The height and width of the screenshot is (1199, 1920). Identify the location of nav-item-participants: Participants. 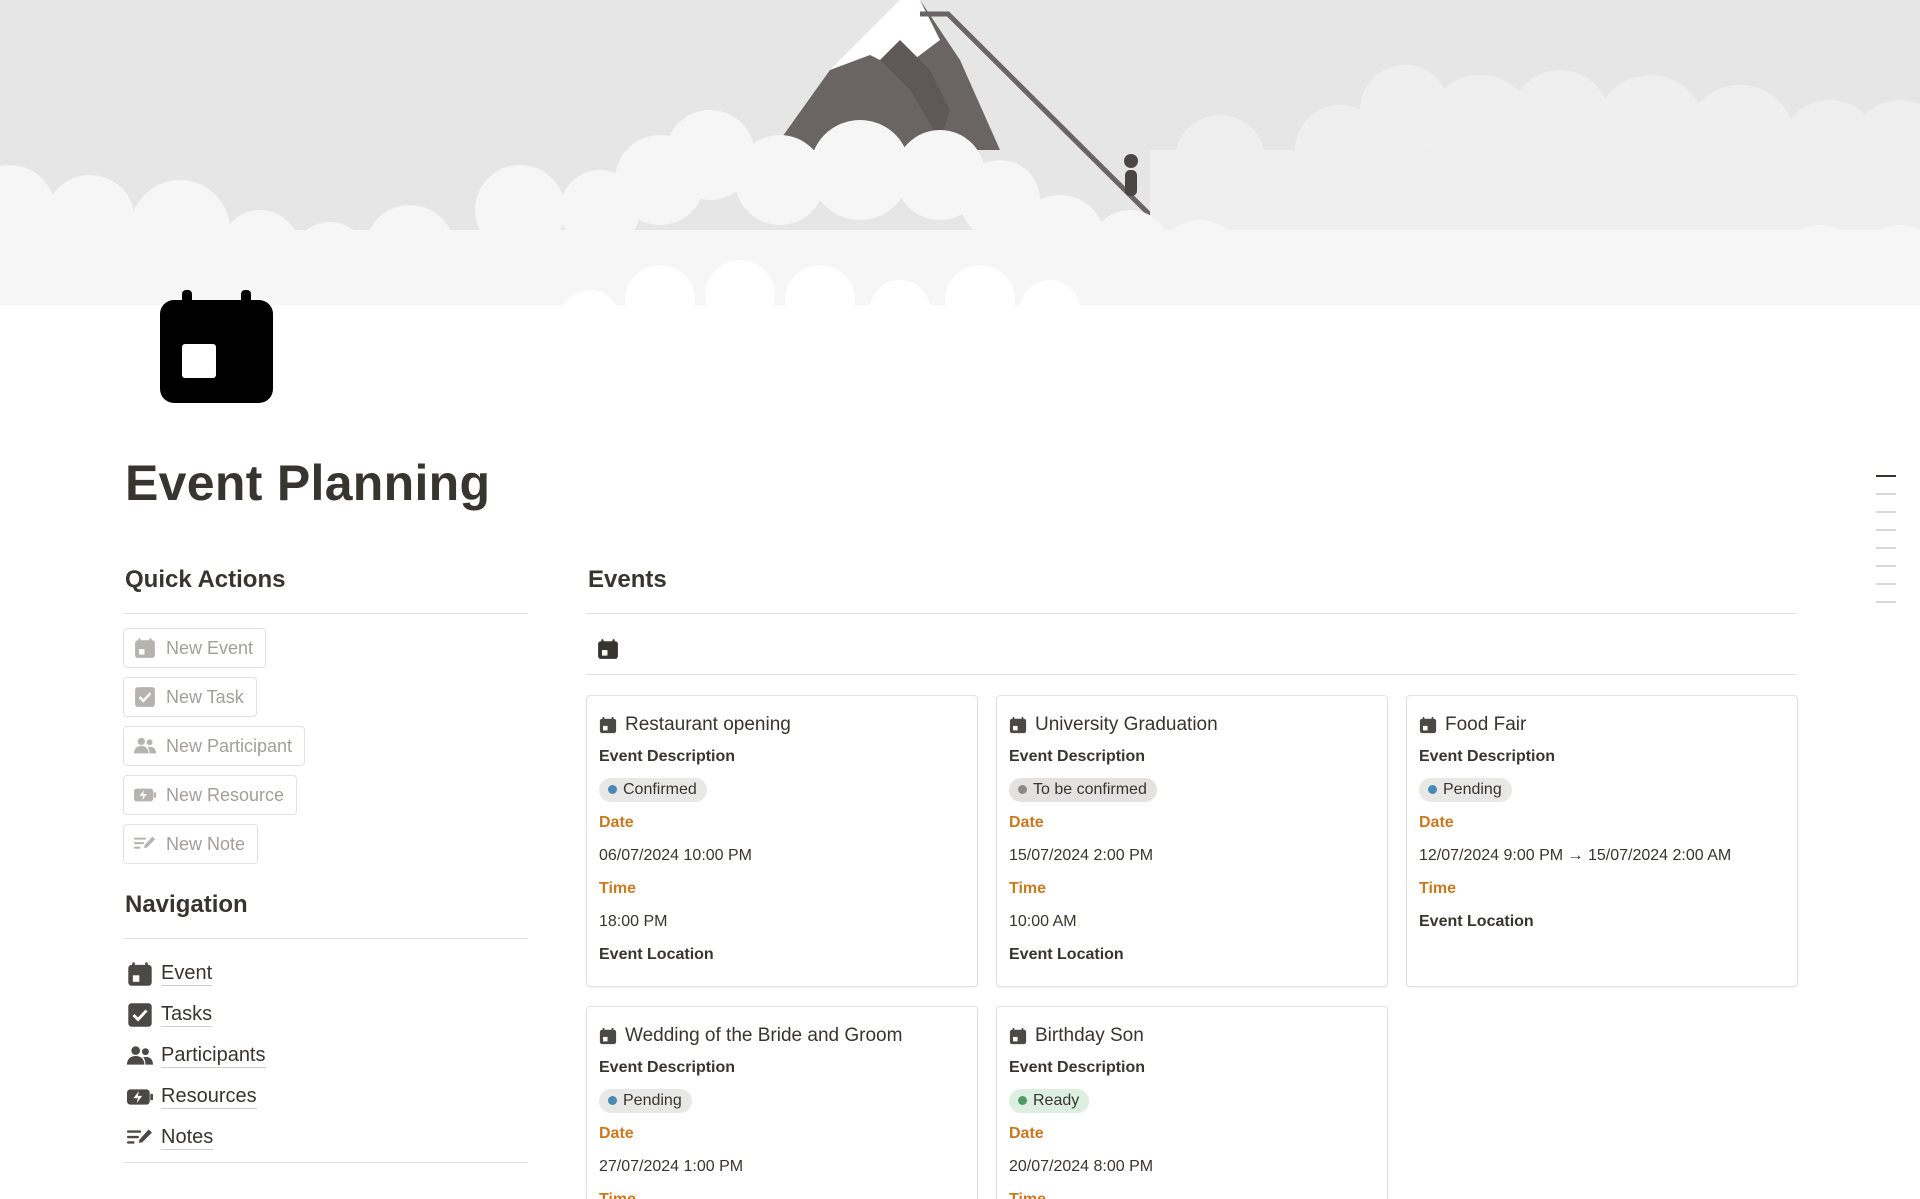
(327, 1055).